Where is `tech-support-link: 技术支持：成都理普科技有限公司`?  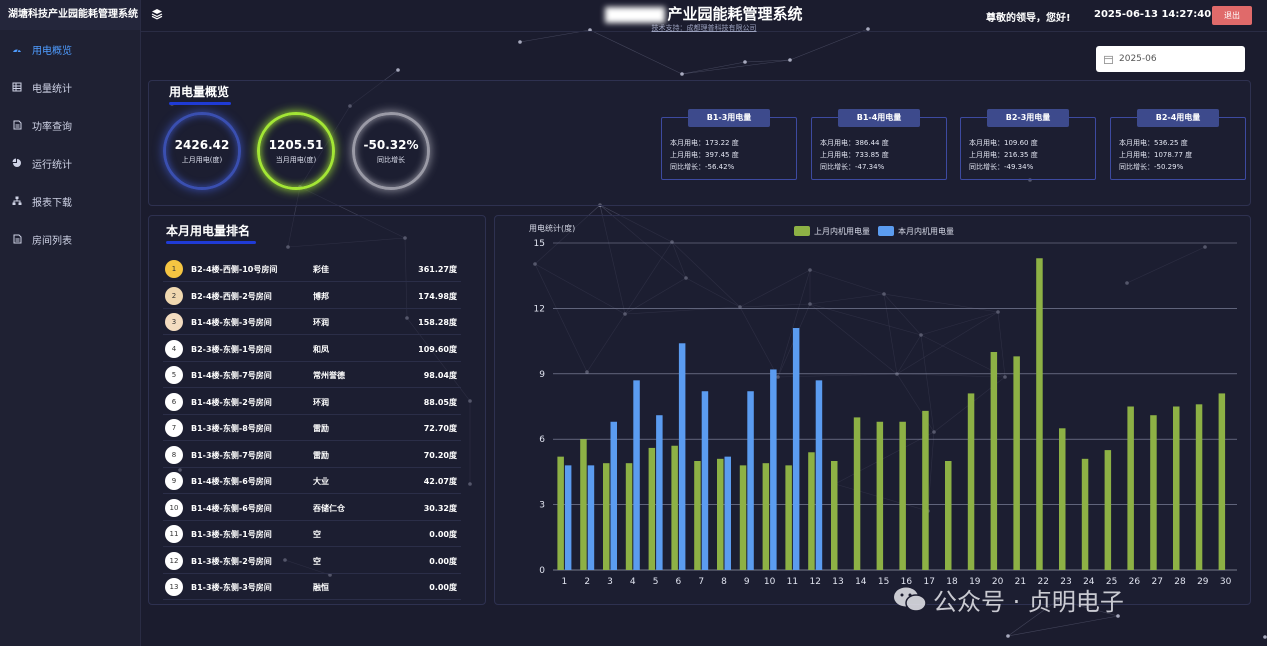 tech-support-link: 技术支持：成都理普科技有限公司 is located at coordinates (704, 28).